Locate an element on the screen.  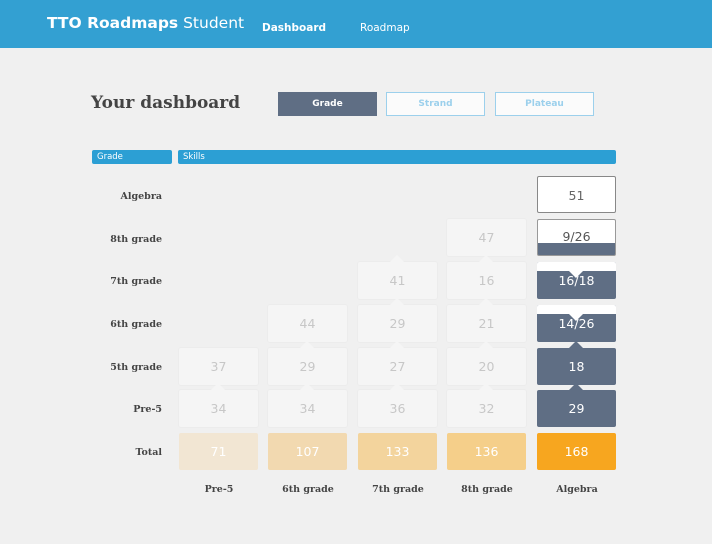
cell-pre5-8th: 32 is located at coordinates (486, 405).